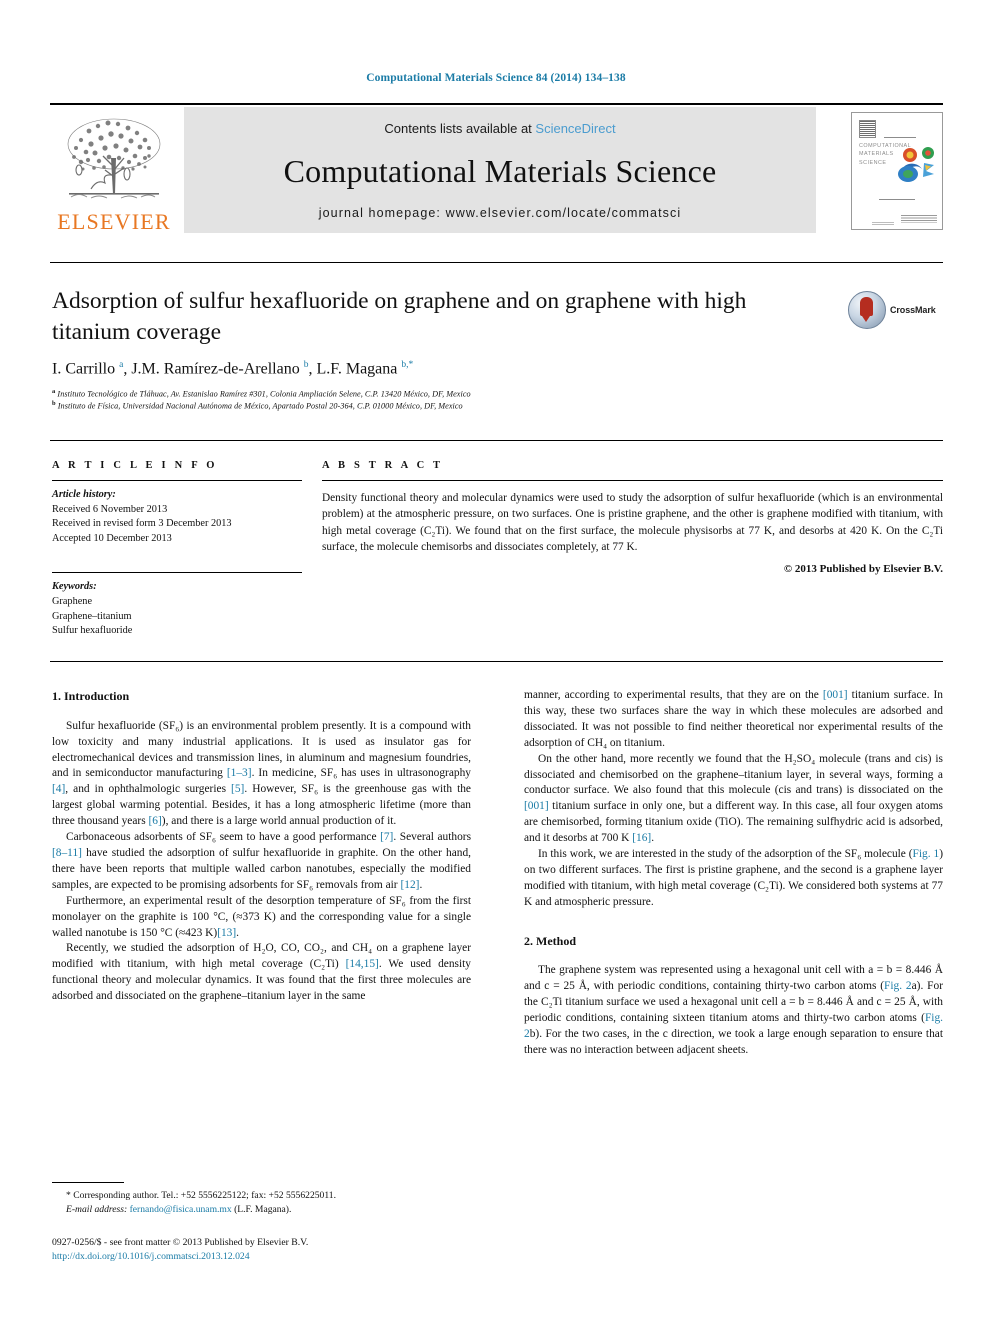 The width and height of the screenshot is (992, 1323). I want to click on keywords-label: Keywords:, so click(74, 587).